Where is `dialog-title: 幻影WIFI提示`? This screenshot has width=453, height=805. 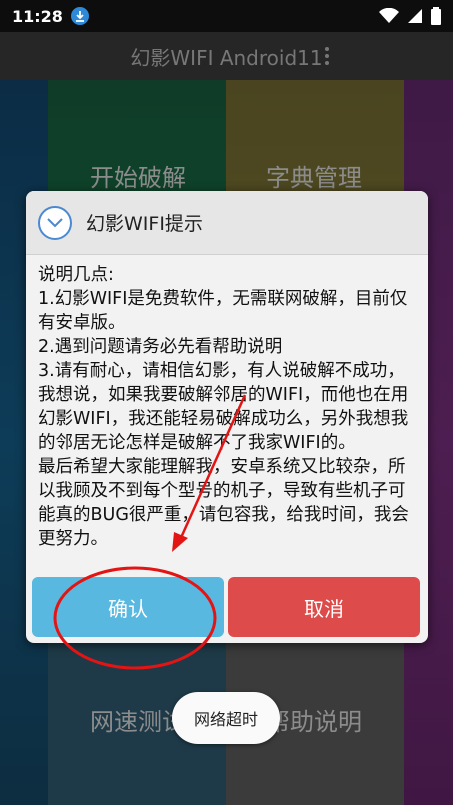
dialog-title: 幻影WIFI提示 is located at coordinates (144, 224).